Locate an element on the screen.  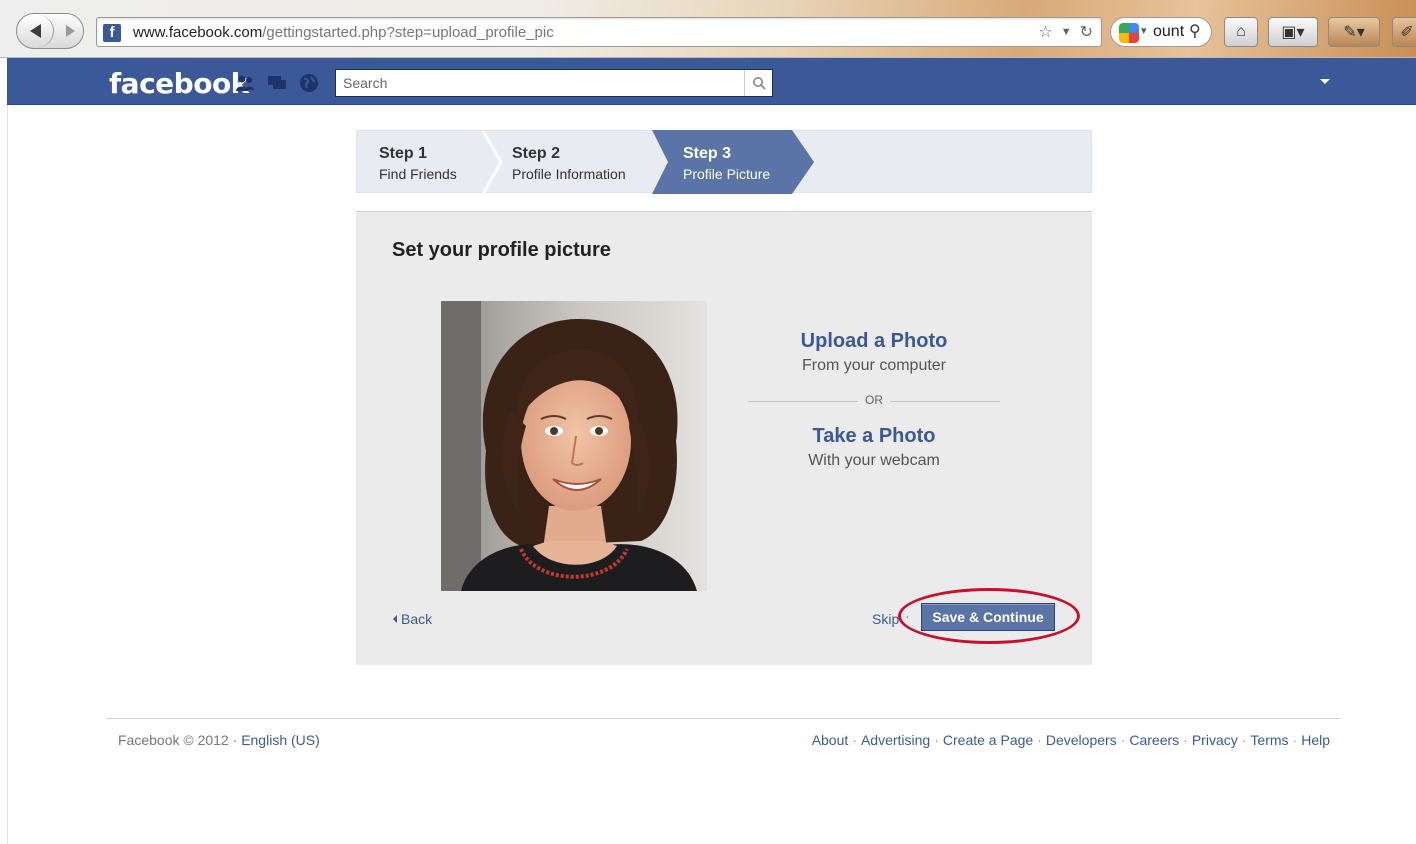
forward-arrow-icon is located at coordinates (70, 31).